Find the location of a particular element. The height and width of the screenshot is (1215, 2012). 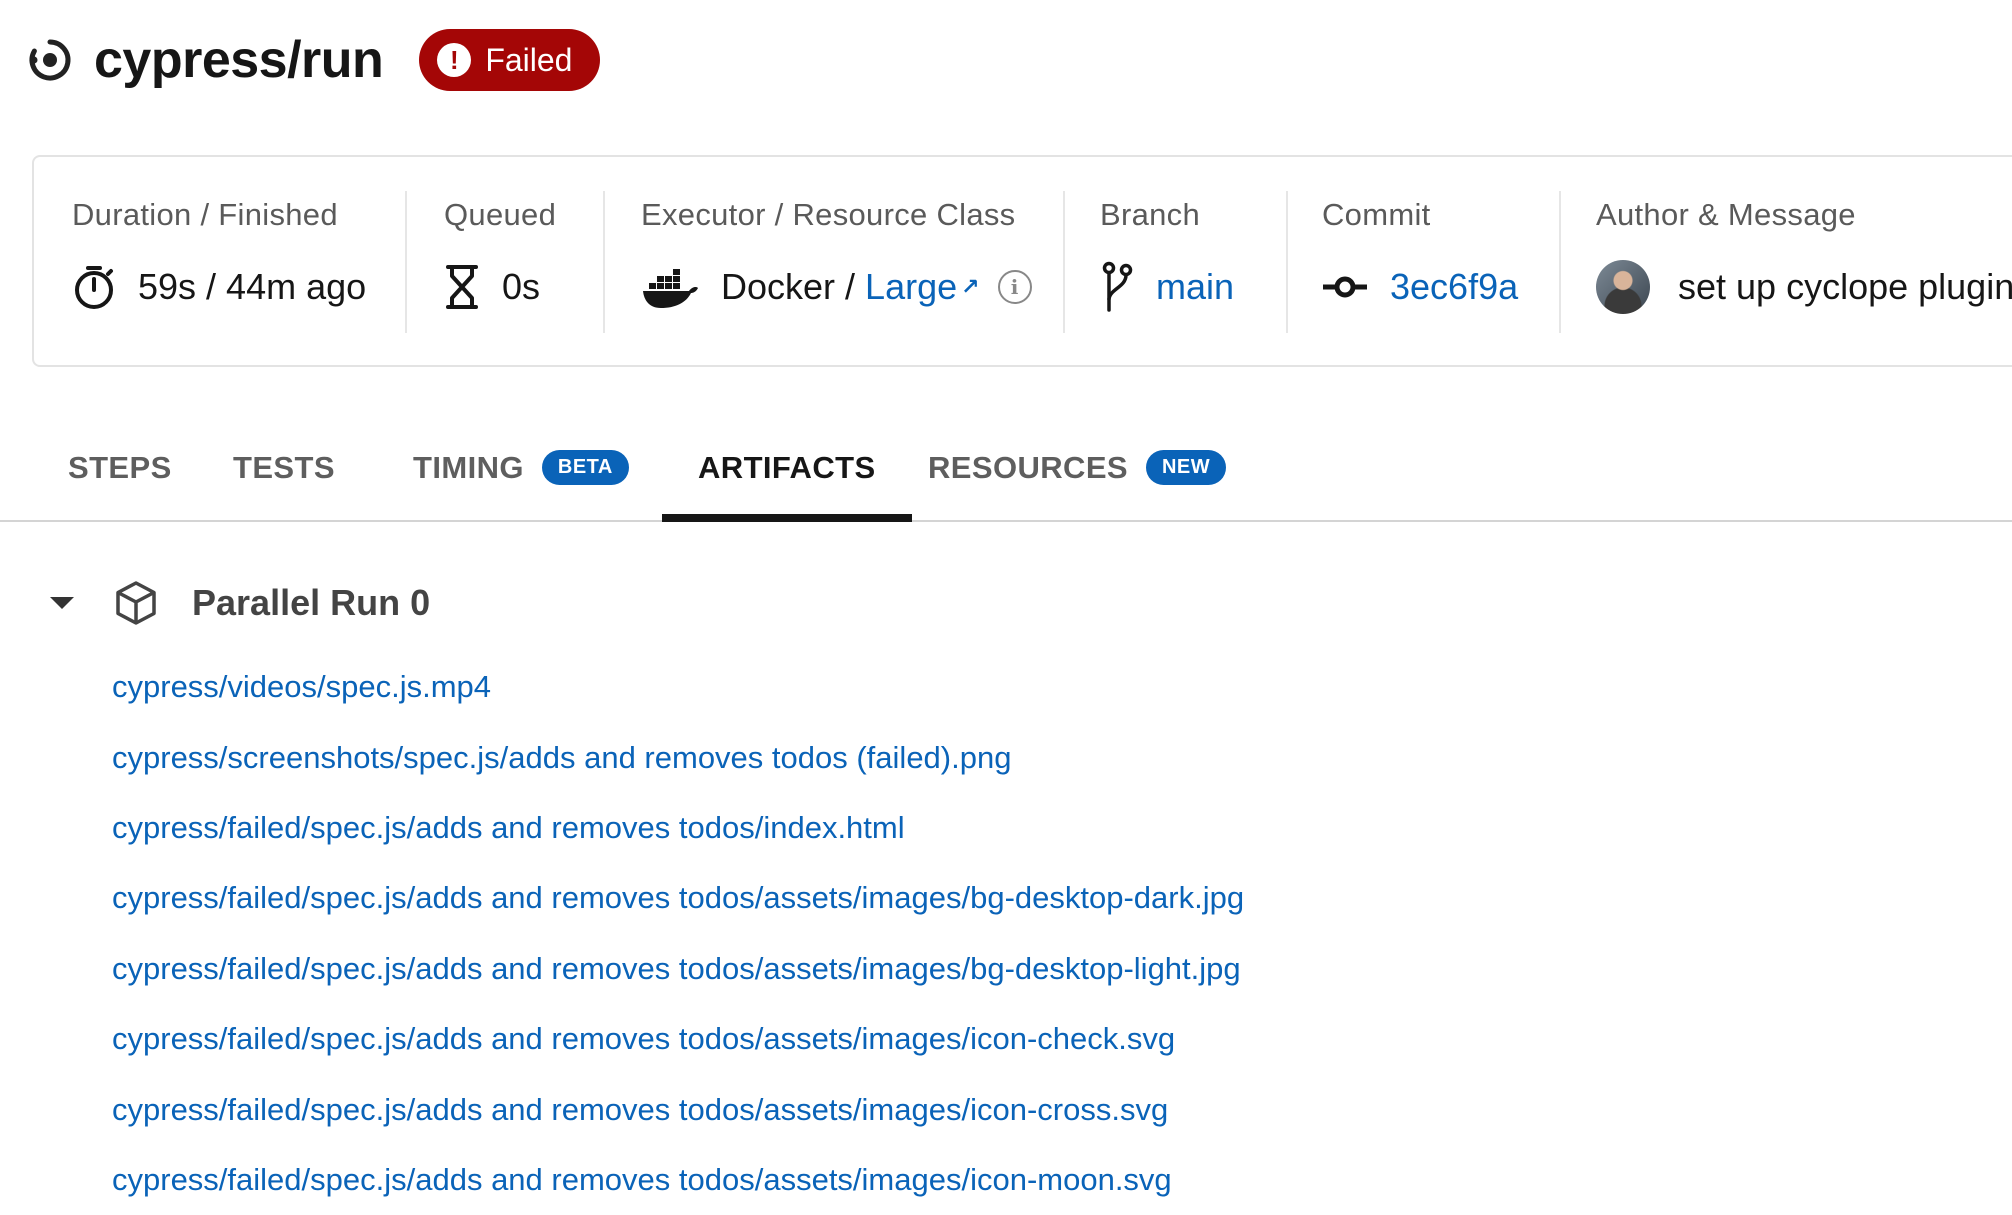

commit-link: 3ec6f9a is located at coordinates (1454, 287).